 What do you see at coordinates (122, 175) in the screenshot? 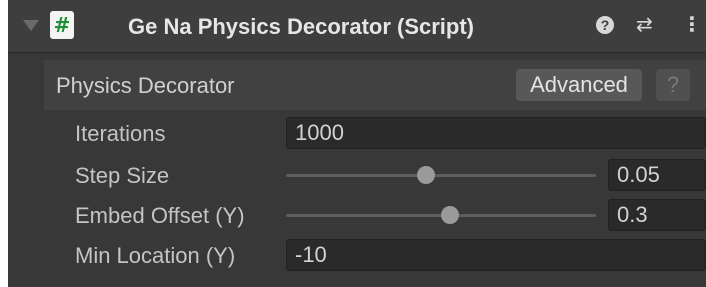
I see `step-size-label: Step Size` at bounding box center [122, 175].